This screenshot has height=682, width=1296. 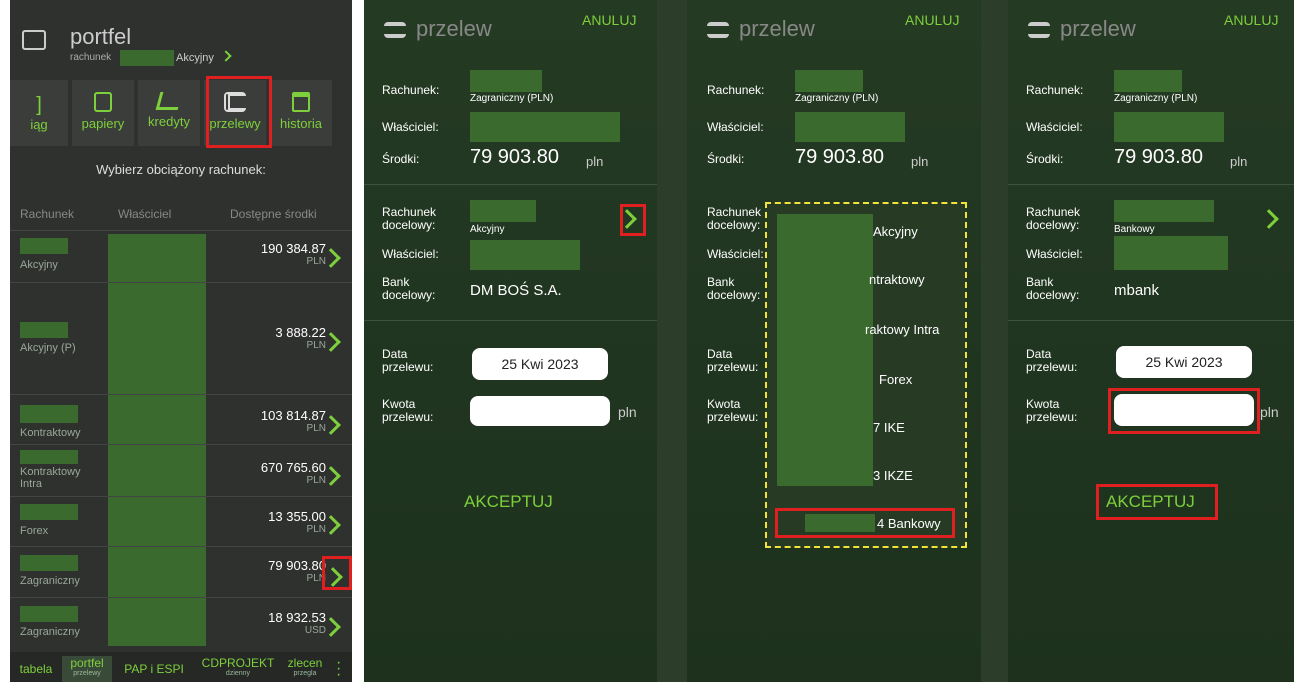 What do you see at coordinates (103, 123) in the screenshot?
I see `tab-label: papiery` at bounding box center [103, 123].